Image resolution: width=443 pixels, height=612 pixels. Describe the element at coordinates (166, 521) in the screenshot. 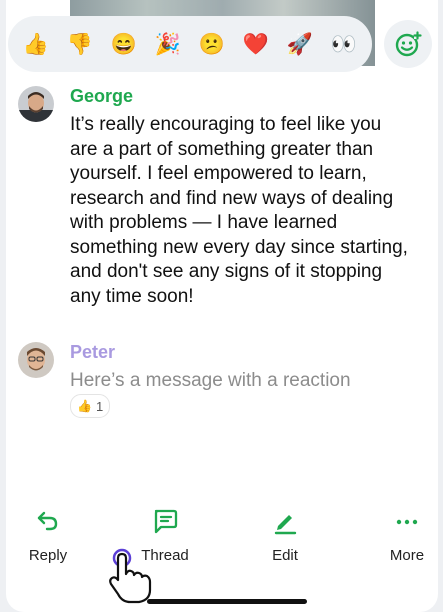

I see `thread-icon` at that location.